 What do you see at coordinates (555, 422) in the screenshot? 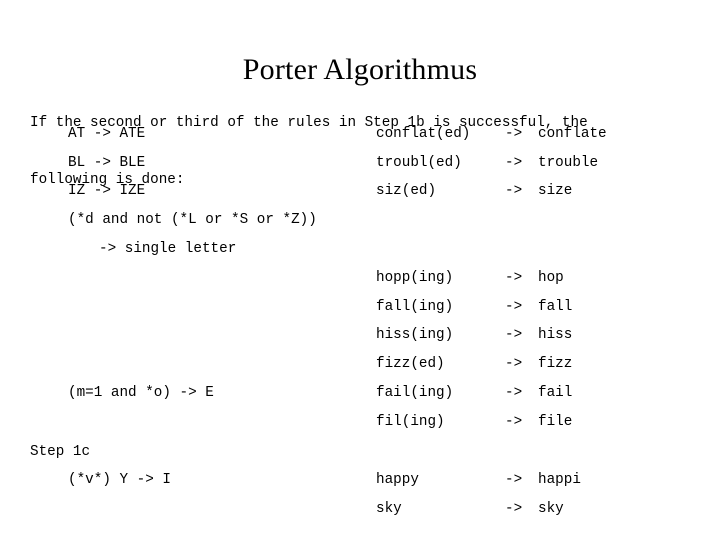
I see `rule-result: file` at bounding box center [555, 422].